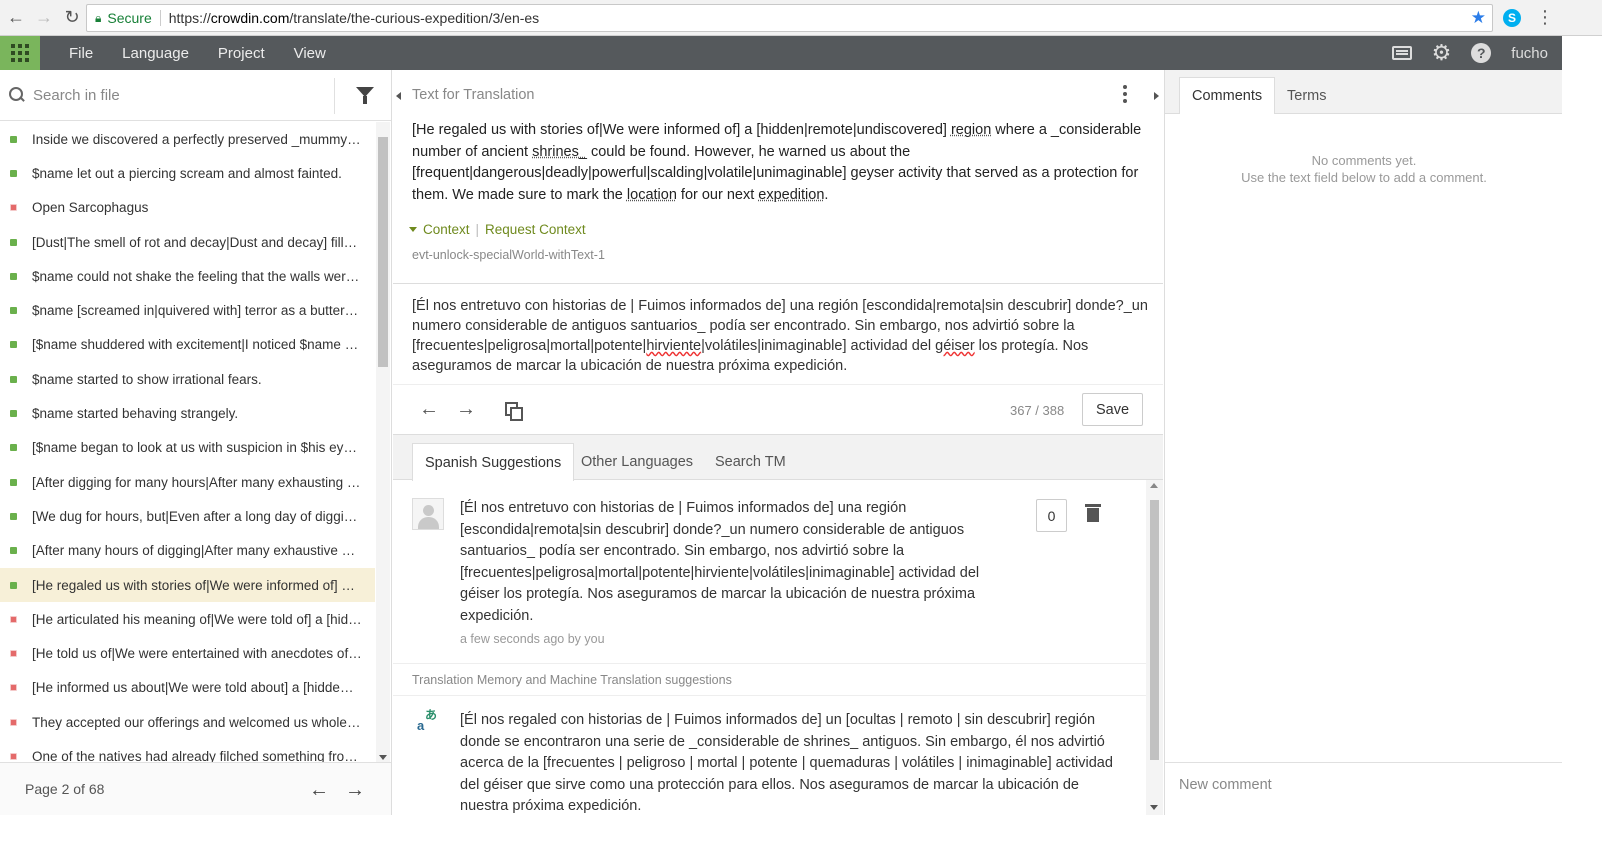  What do you see at coordinates (428, 721) in the screenshot?
I see `machine-translation-icon: あ a` at bounding box center [428, 721].